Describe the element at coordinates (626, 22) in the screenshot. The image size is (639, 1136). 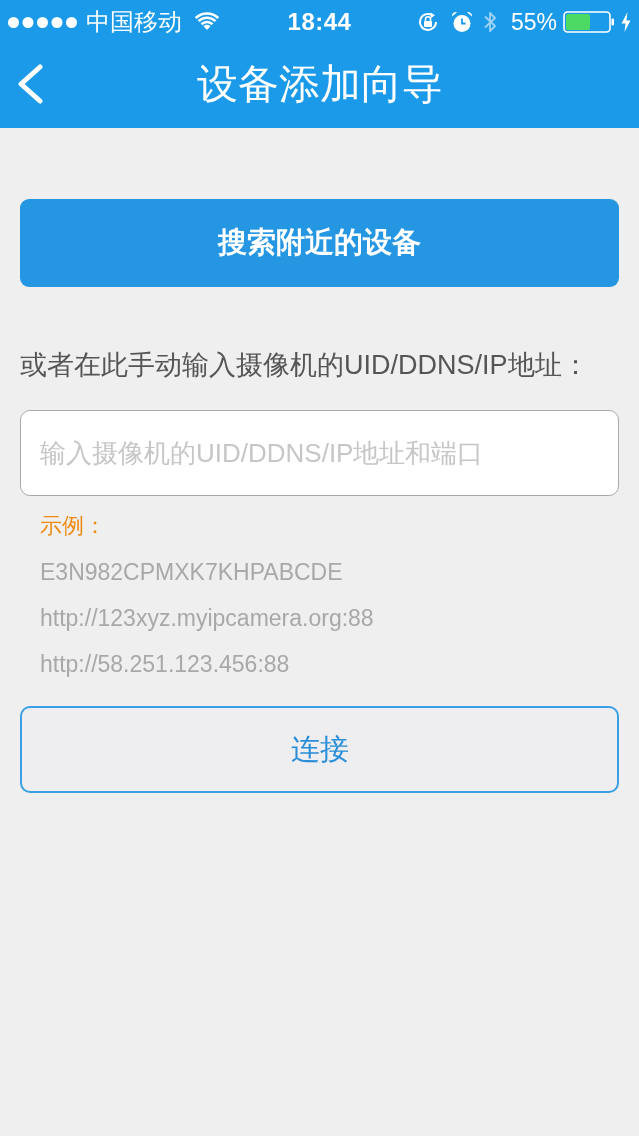
I see `charging-bolt-icon` at that location.